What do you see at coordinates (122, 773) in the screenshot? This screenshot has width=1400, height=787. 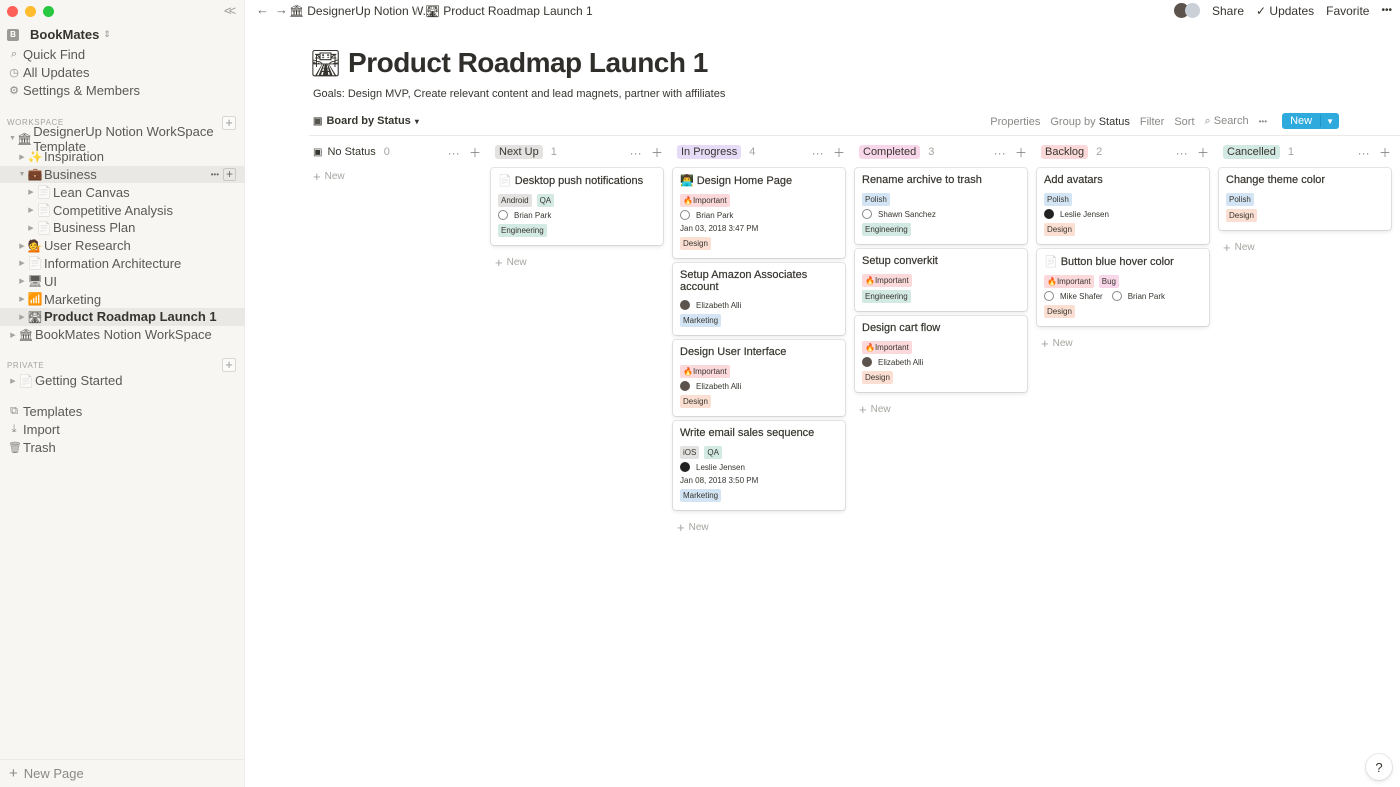 I see `new-page-button: + New Page` at bounding box center [122, 773].